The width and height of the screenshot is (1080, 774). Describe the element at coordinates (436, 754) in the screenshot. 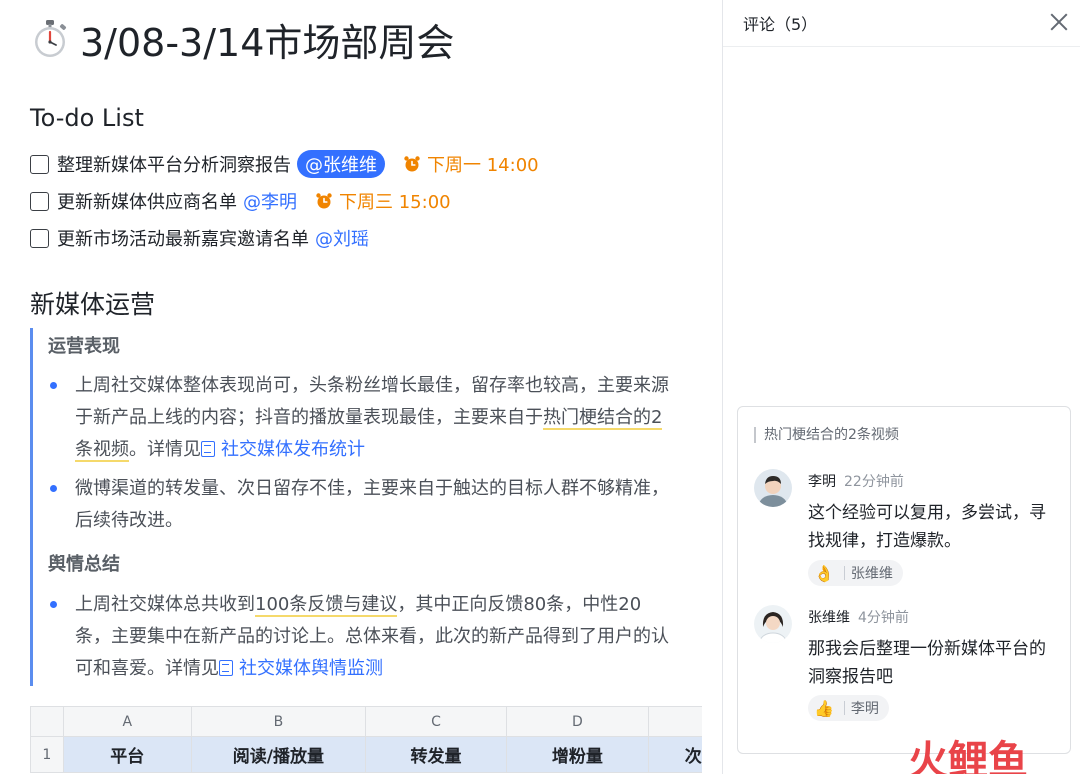

I see `sheet-cell: 转发量` at that location.